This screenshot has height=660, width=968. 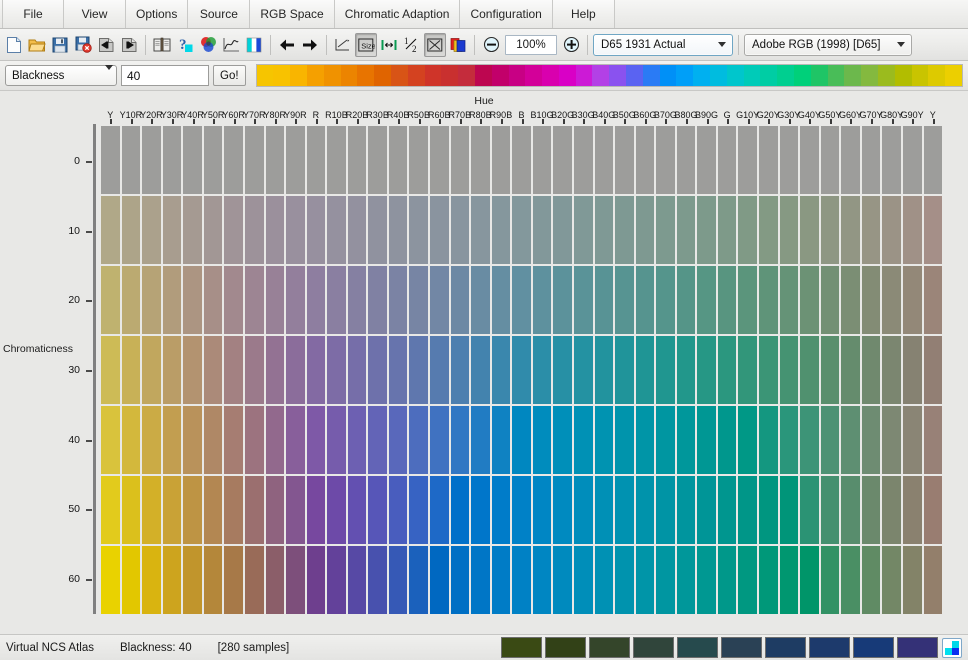 I want to click on zoom-out-icon, so click(x=491, y=45).